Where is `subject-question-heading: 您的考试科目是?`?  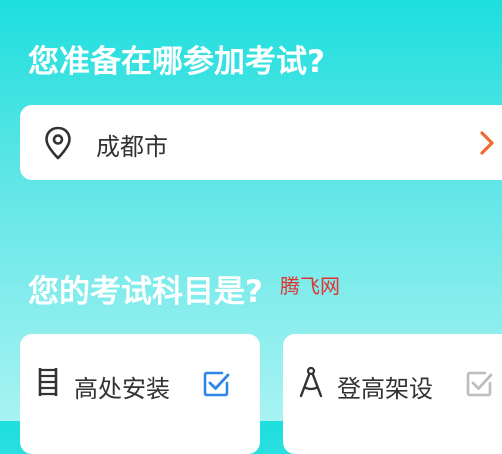 subject-question-heading: 您的考试科目是? is located at coordinates (145, 292).